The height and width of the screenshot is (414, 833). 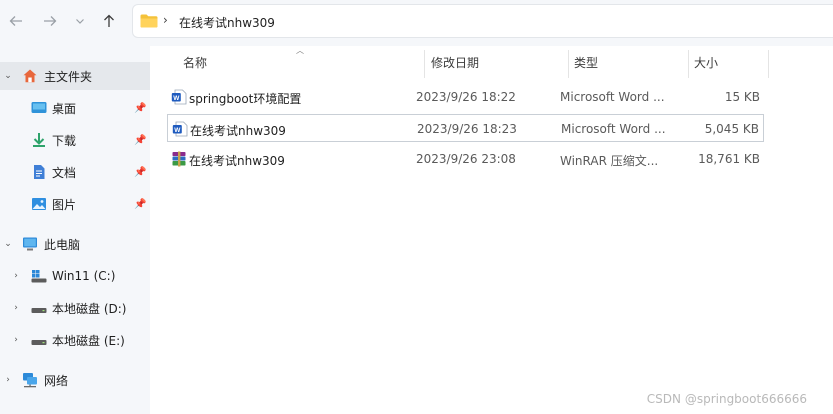 What do you see at coordinates (39, 276) in the screenshot?
I see `windows-drive-icon` at bounding box center [39, 276].